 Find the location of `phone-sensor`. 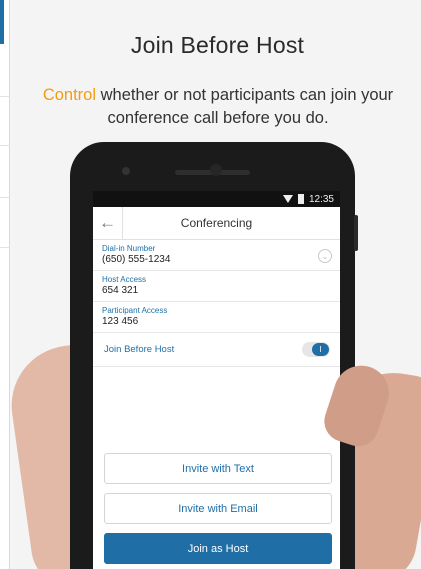

phone-sensor is located at coordinates (216, 170).